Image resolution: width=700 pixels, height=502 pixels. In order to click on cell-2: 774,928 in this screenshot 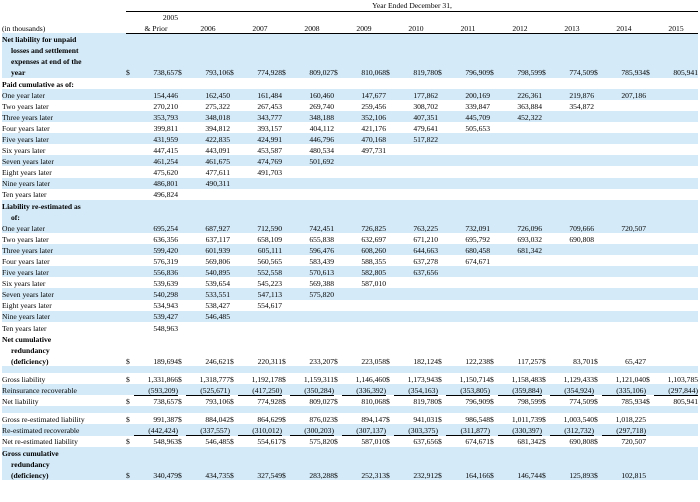, I will do `click(269, 73)`.